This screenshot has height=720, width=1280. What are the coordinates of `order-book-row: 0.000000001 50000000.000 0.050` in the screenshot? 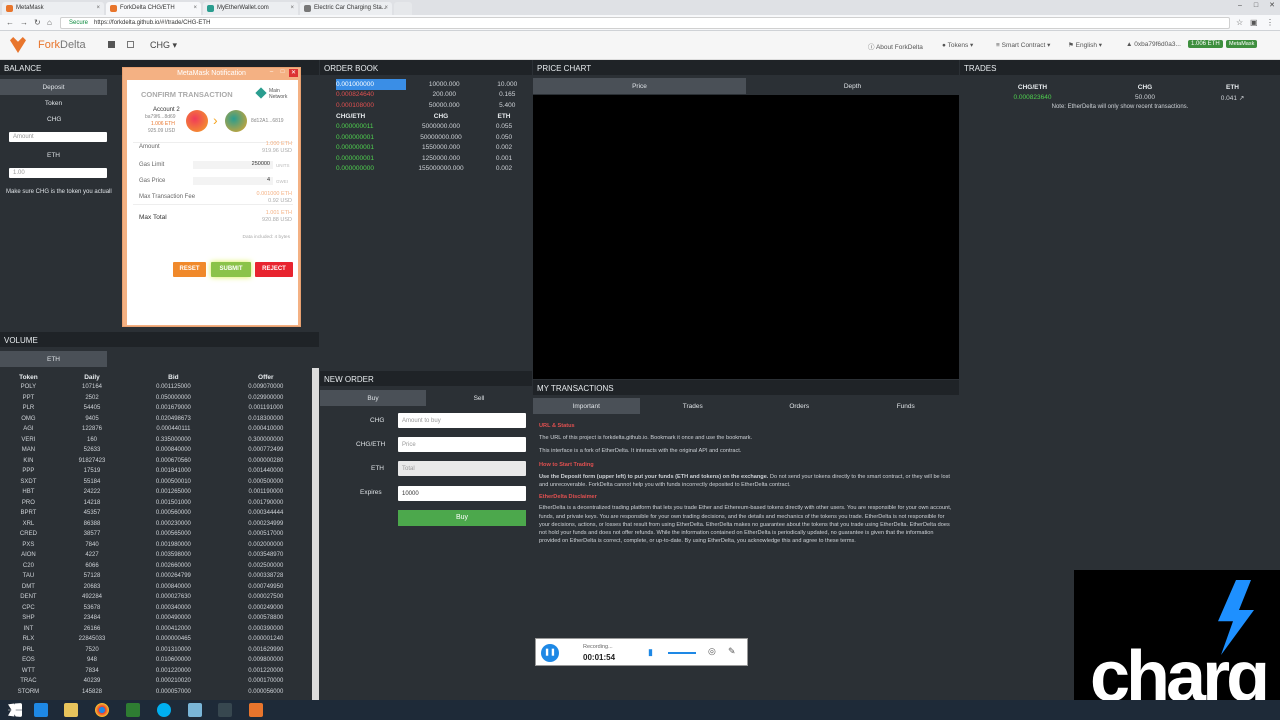 It's located at (434, 137).